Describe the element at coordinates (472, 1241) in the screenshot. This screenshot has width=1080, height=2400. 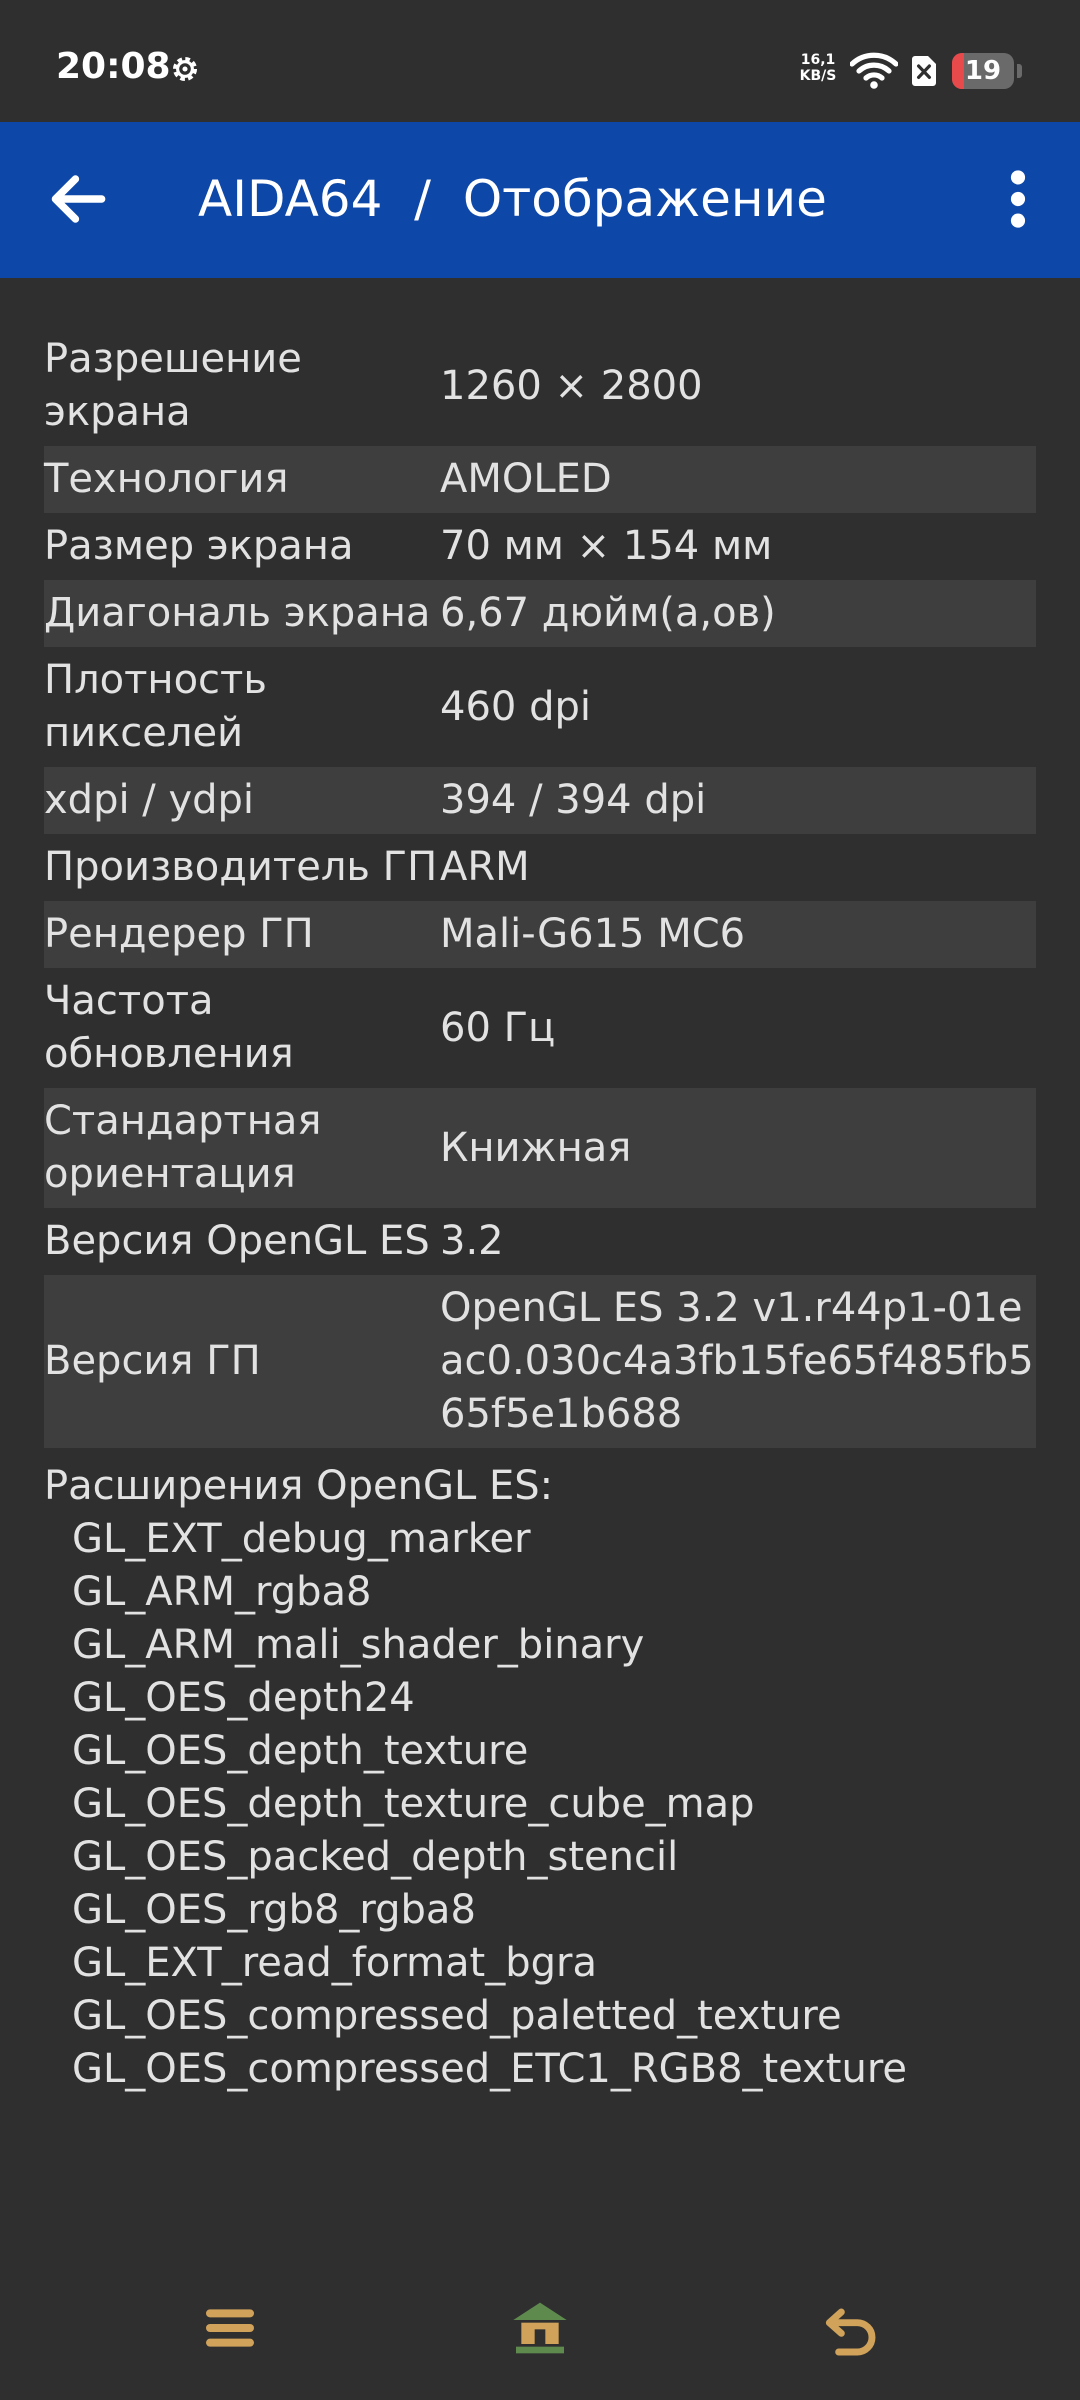
I see `info-value: 3.2` at that location.